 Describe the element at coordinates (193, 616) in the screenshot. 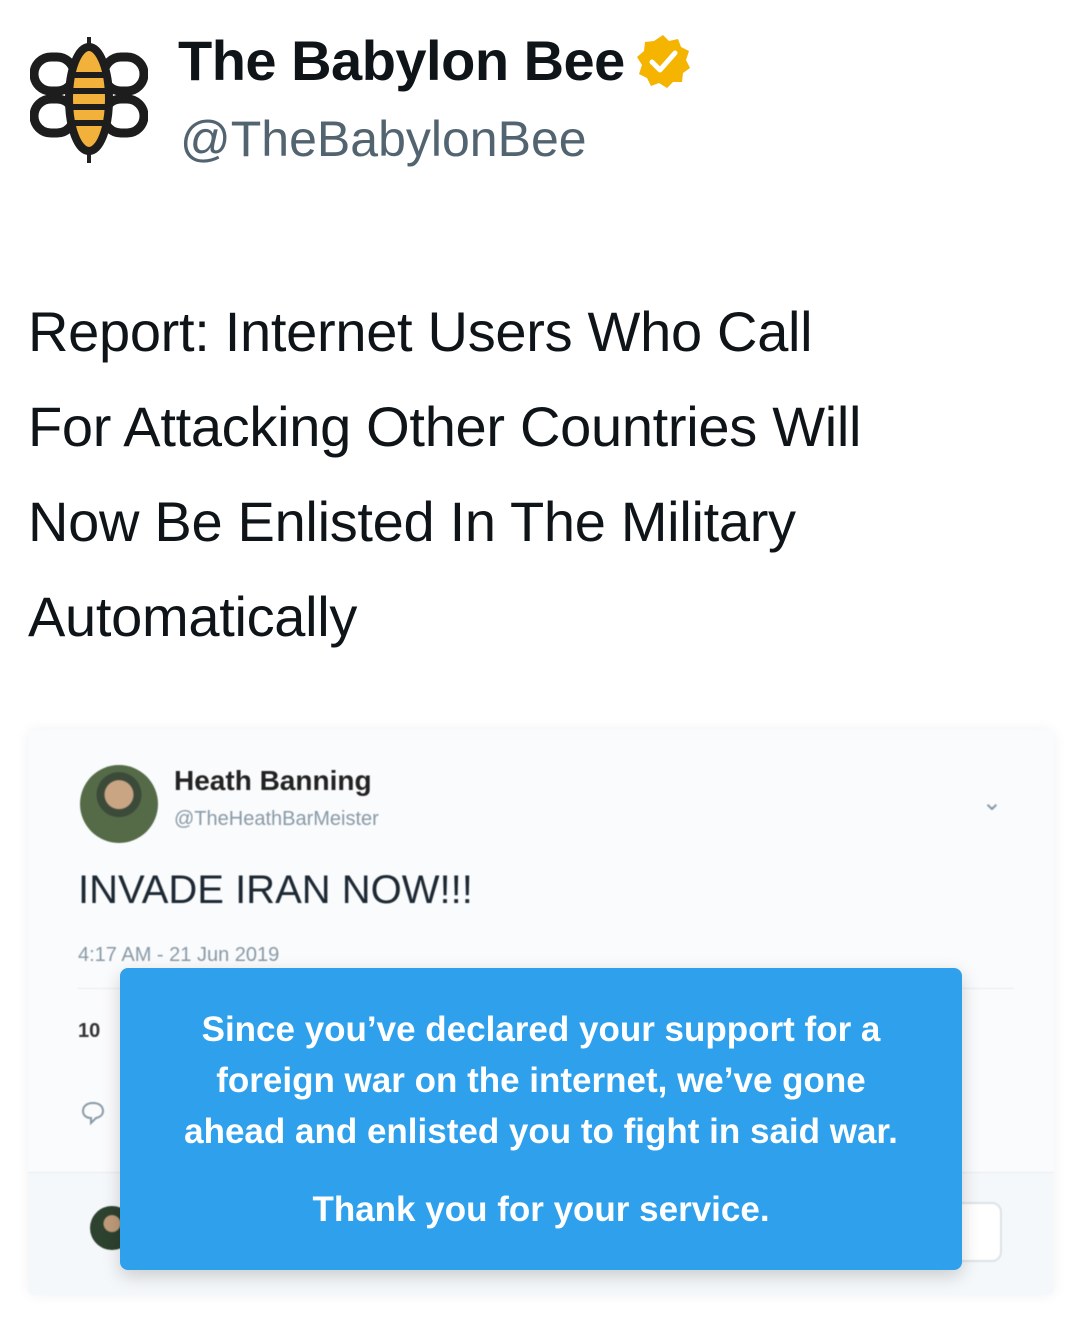

I see `tweet-text-line: Automatically` at that location.